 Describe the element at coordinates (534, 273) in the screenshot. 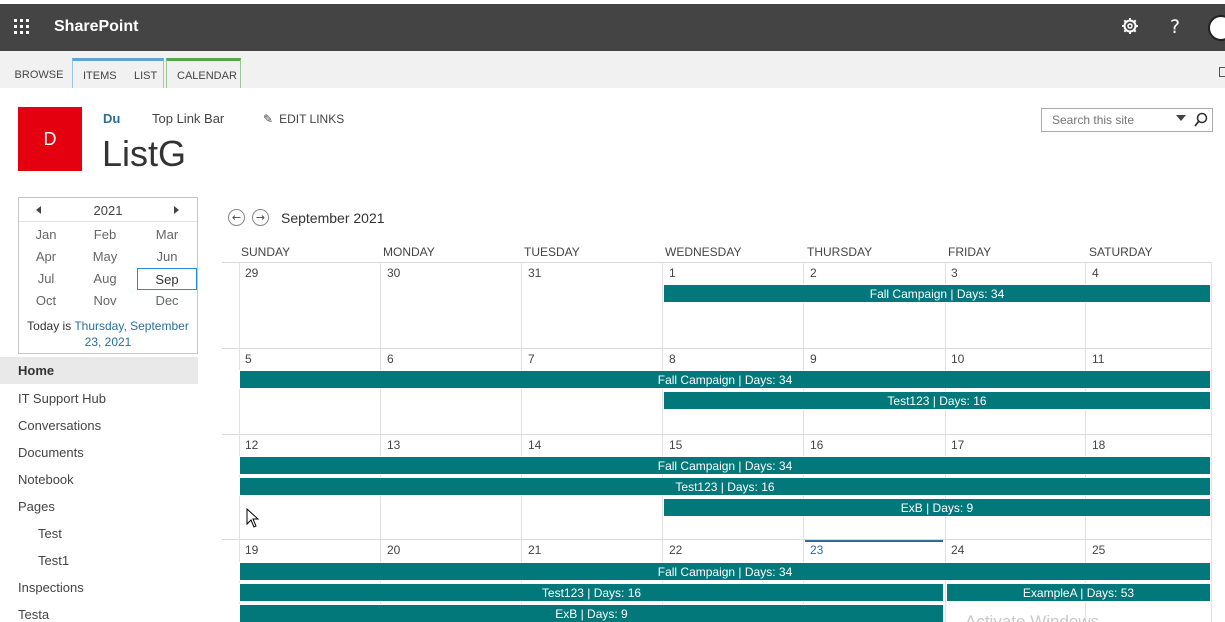

I see `date-cell-number: 31` at that location.